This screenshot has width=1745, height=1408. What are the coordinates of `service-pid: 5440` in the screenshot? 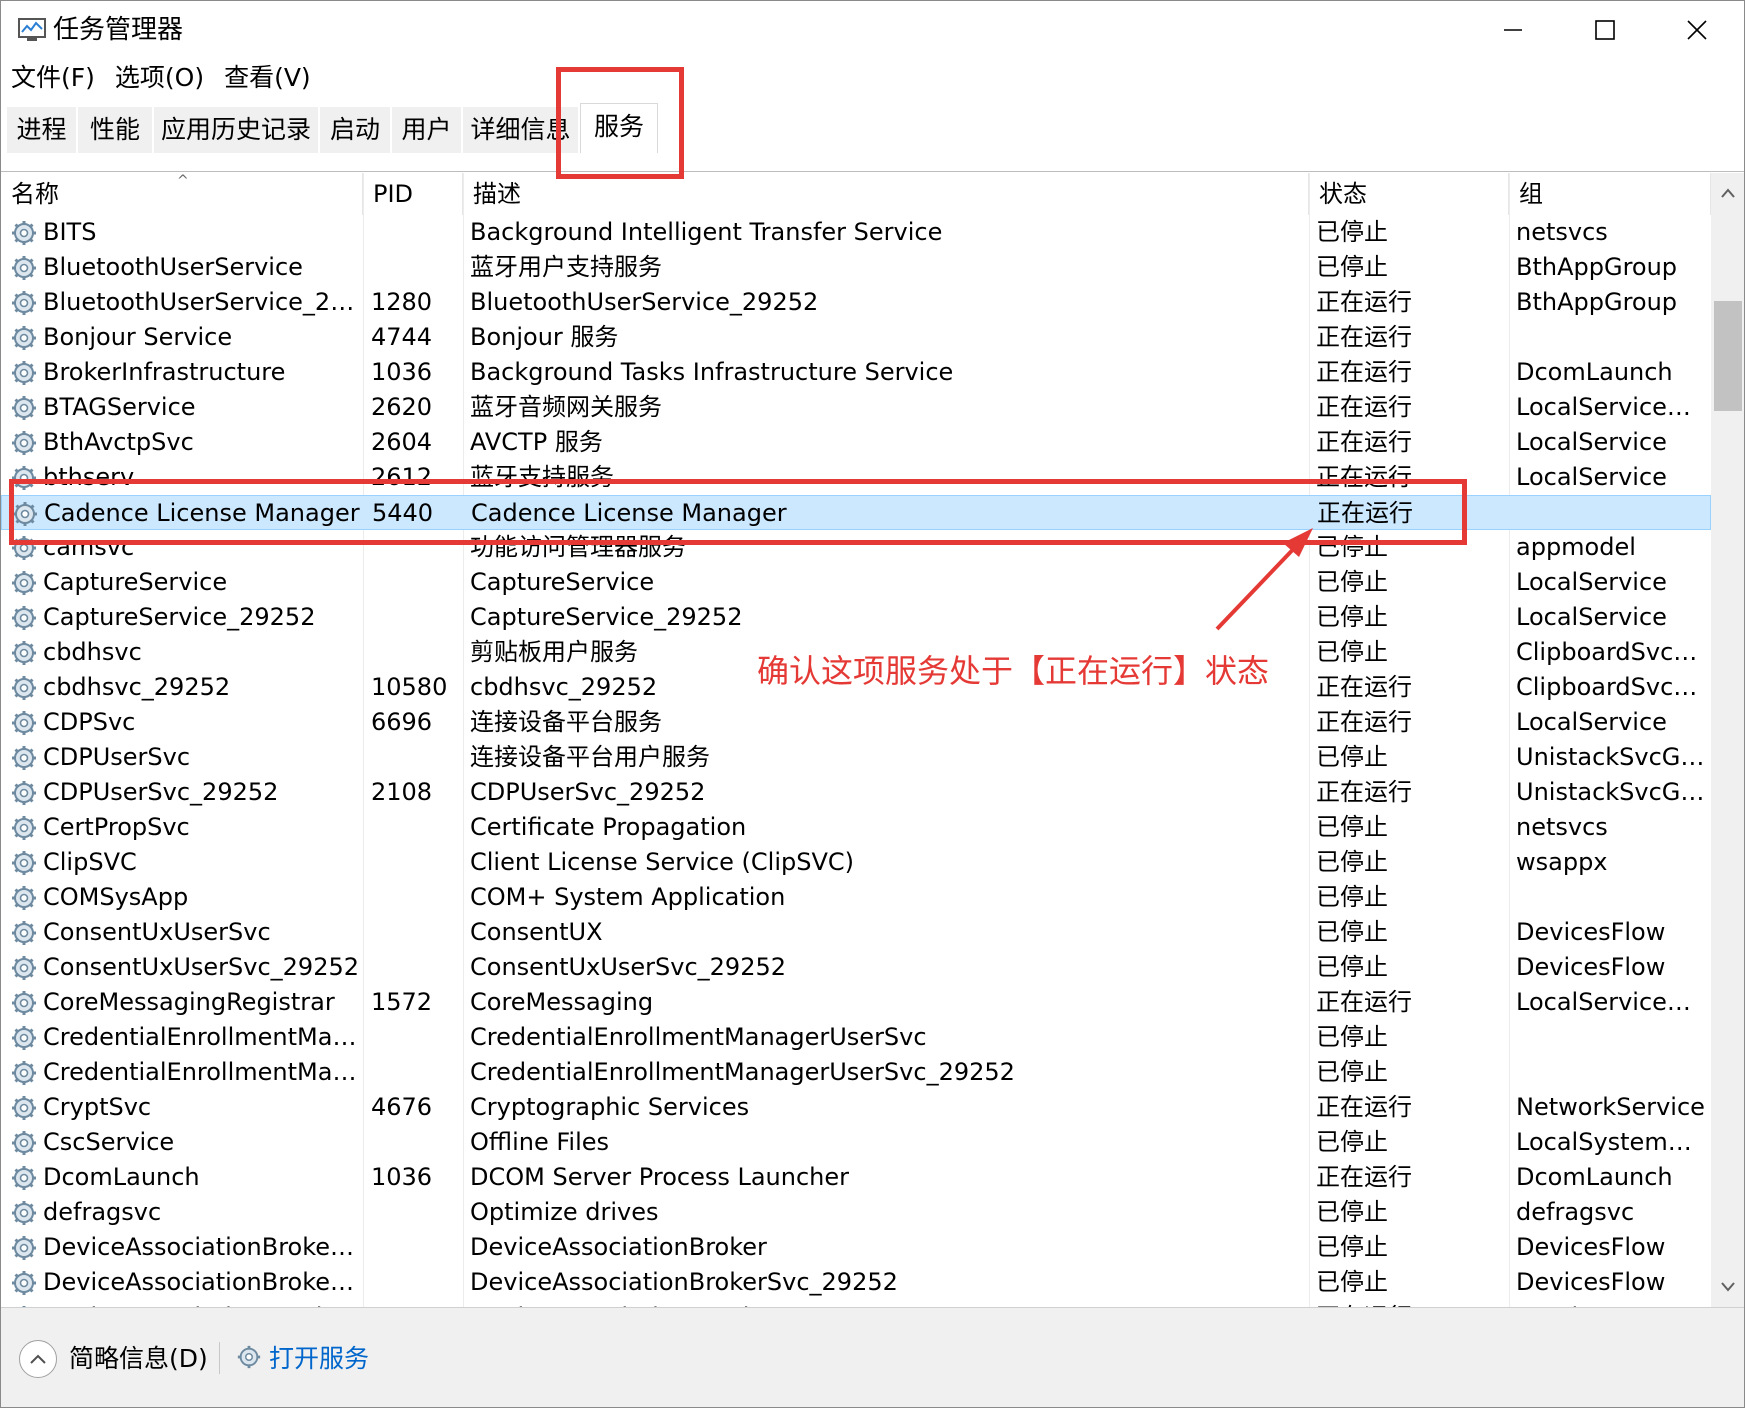 It's located at (403, 513).